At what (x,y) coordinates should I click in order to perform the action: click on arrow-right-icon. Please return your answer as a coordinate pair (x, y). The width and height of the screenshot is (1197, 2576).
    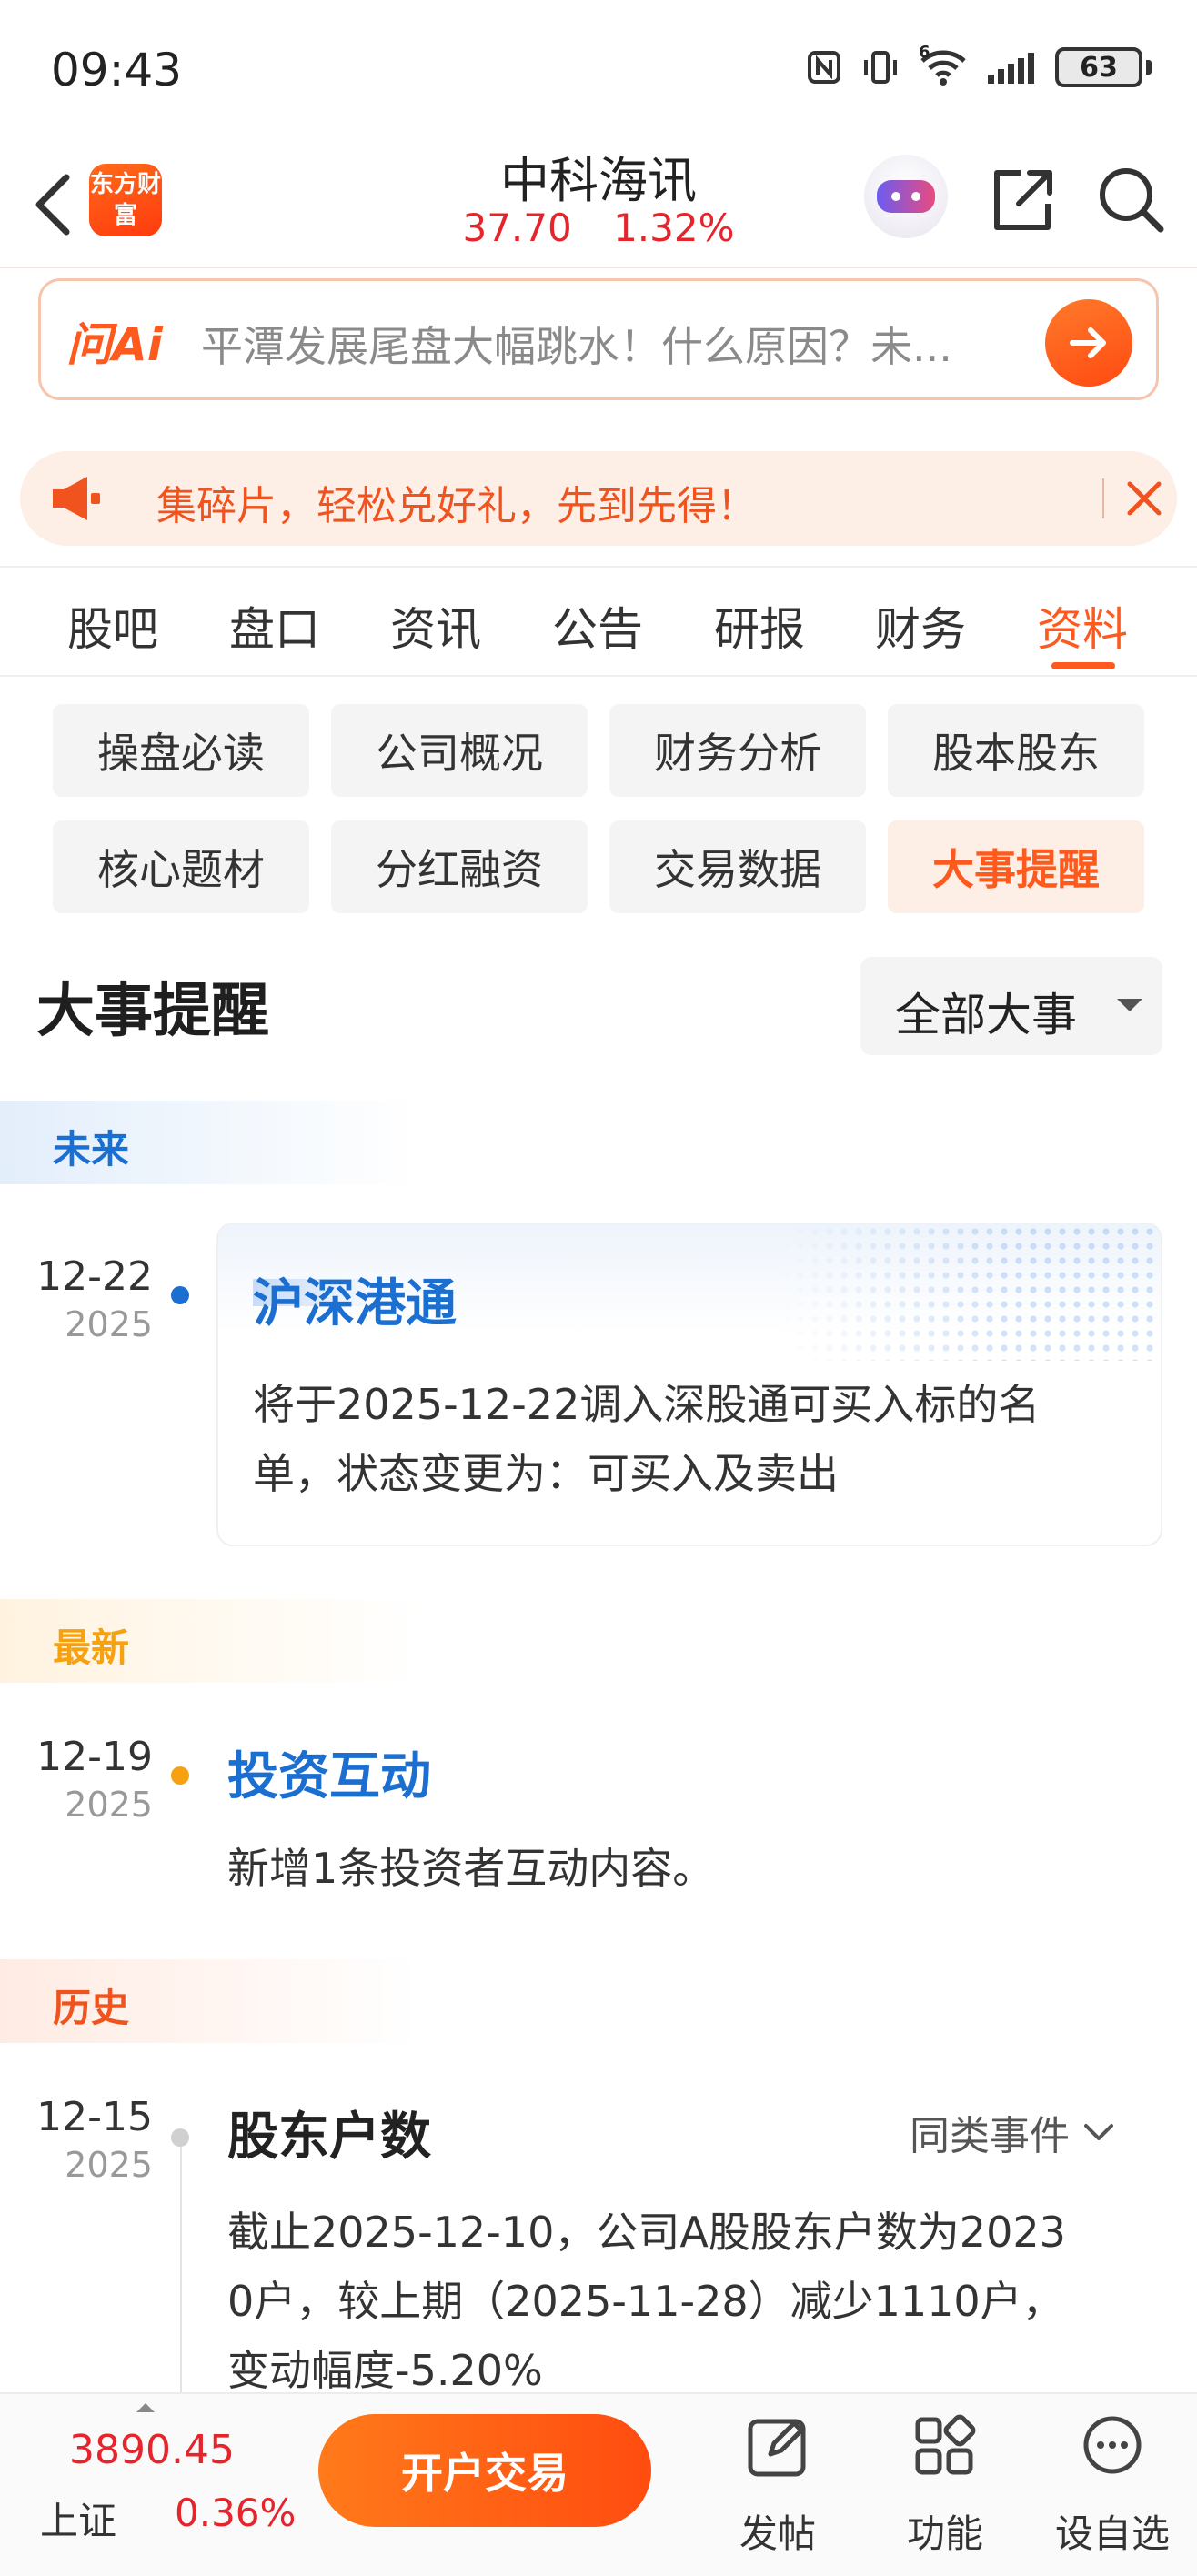
    Looking at the image, I should click on (1088, 342).